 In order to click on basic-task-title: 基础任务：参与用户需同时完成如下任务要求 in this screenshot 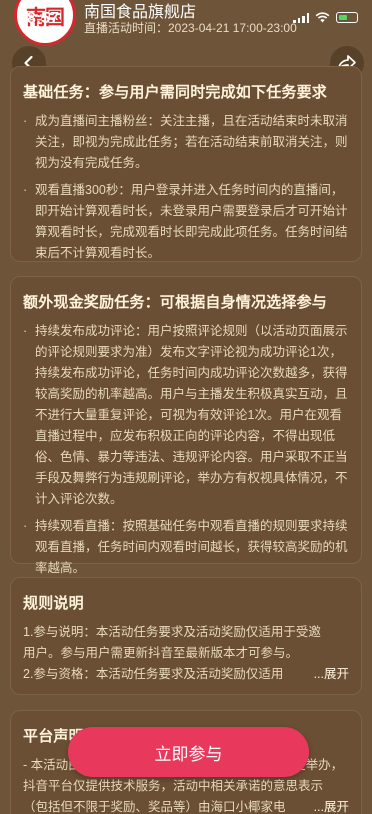, I will do `click(175, 92)`.